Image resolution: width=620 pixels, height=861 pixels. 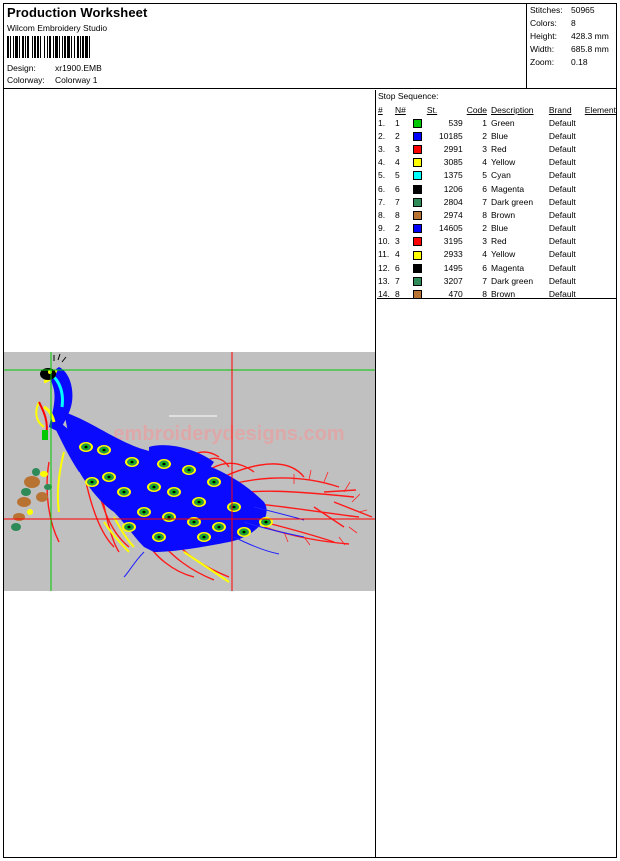 What do you see at coordinates (382, 214) in the screenshot?
I see `stop-index: 8.` at bounding box center [382, 214].